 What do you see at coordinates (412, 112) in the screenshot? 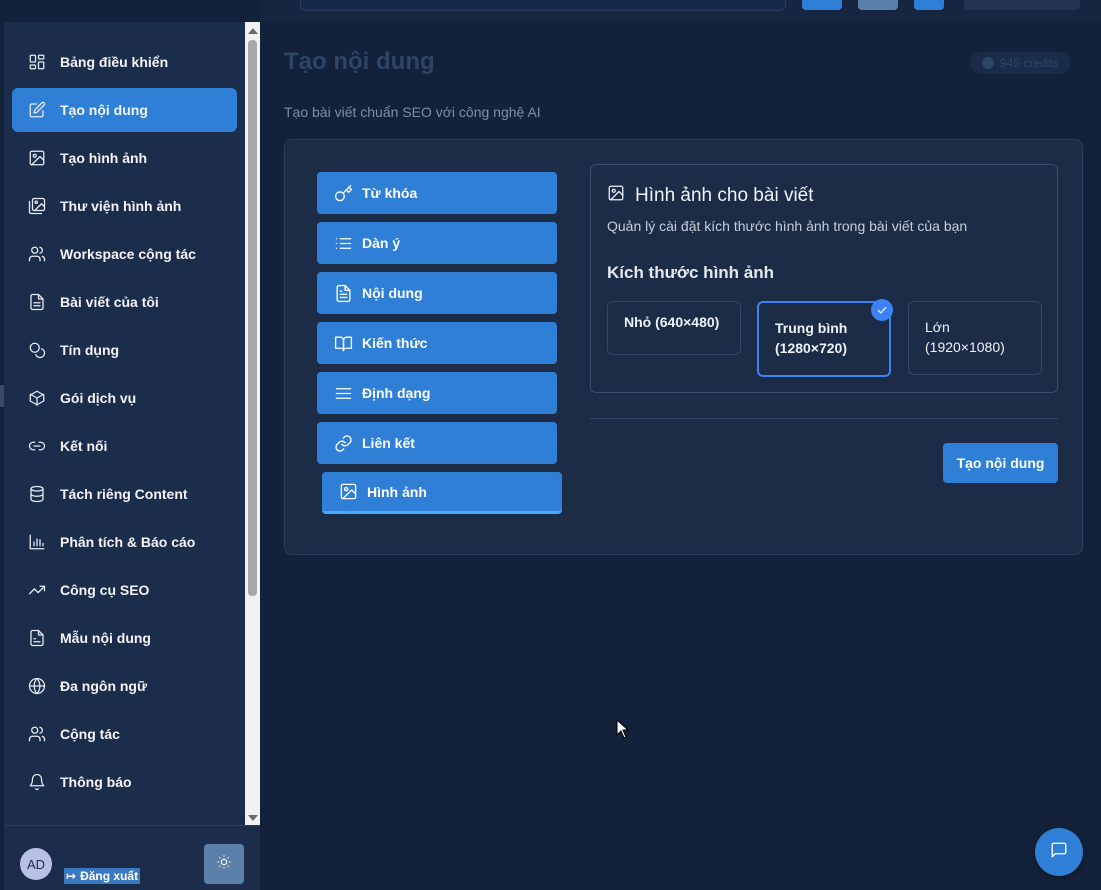
I see `page-subtitle: Tạo bài viết chuẩn SEO với công nghệ AI` at bounding box center [412, 112].